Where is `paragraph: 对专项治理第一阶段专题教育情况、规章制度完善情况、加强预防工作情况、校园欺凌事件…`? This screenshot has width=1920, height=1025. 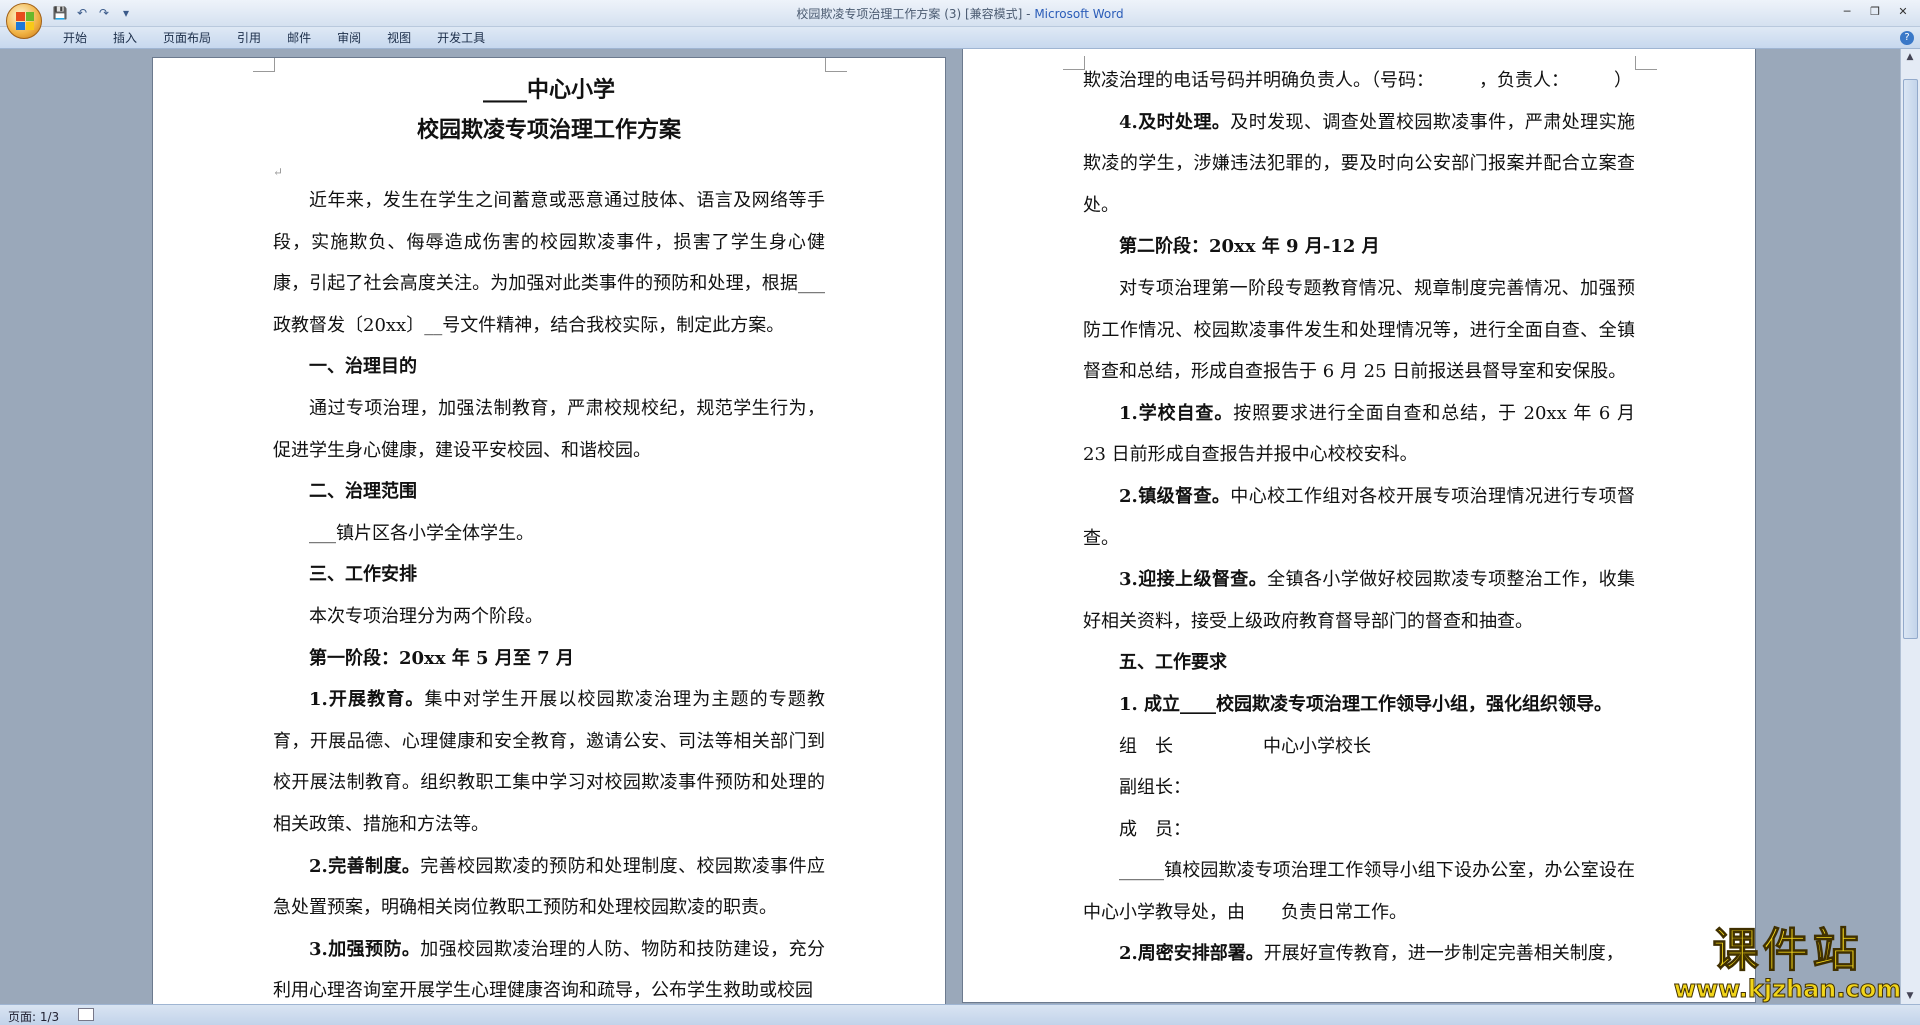 paragraph: 对专项治理第一阶段专题教育情况、规章制度完善情况、加强预防工作情况、校园欺凌事件… is located at coordinates (1359, 330).